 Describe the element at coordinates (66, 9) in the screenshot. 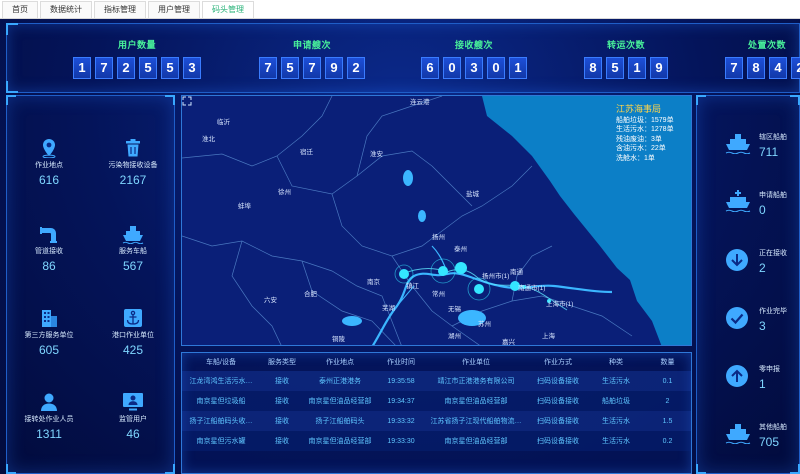

I see `tab-statistics: 数据统计` at that location.